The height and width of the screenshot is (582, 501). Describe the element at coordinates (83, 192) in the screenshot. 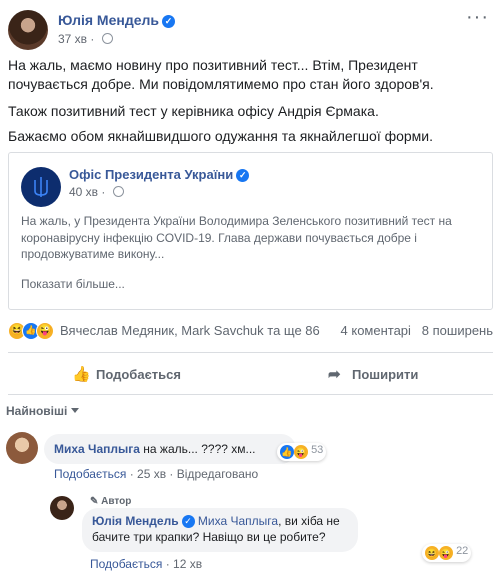

I see `shared-time: 40 хв` at that location.